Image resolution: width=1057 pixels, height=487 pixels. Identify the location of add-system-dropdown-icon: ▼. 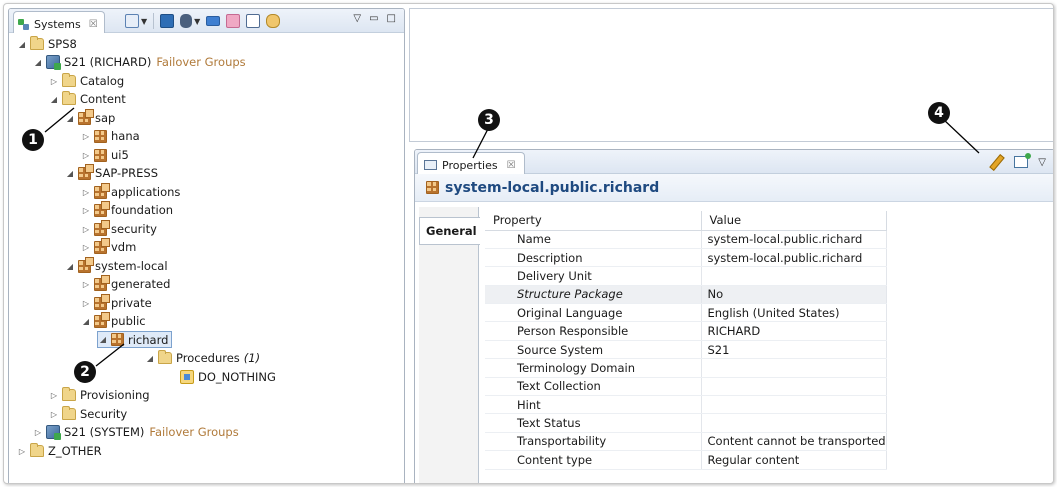
(144, 21).